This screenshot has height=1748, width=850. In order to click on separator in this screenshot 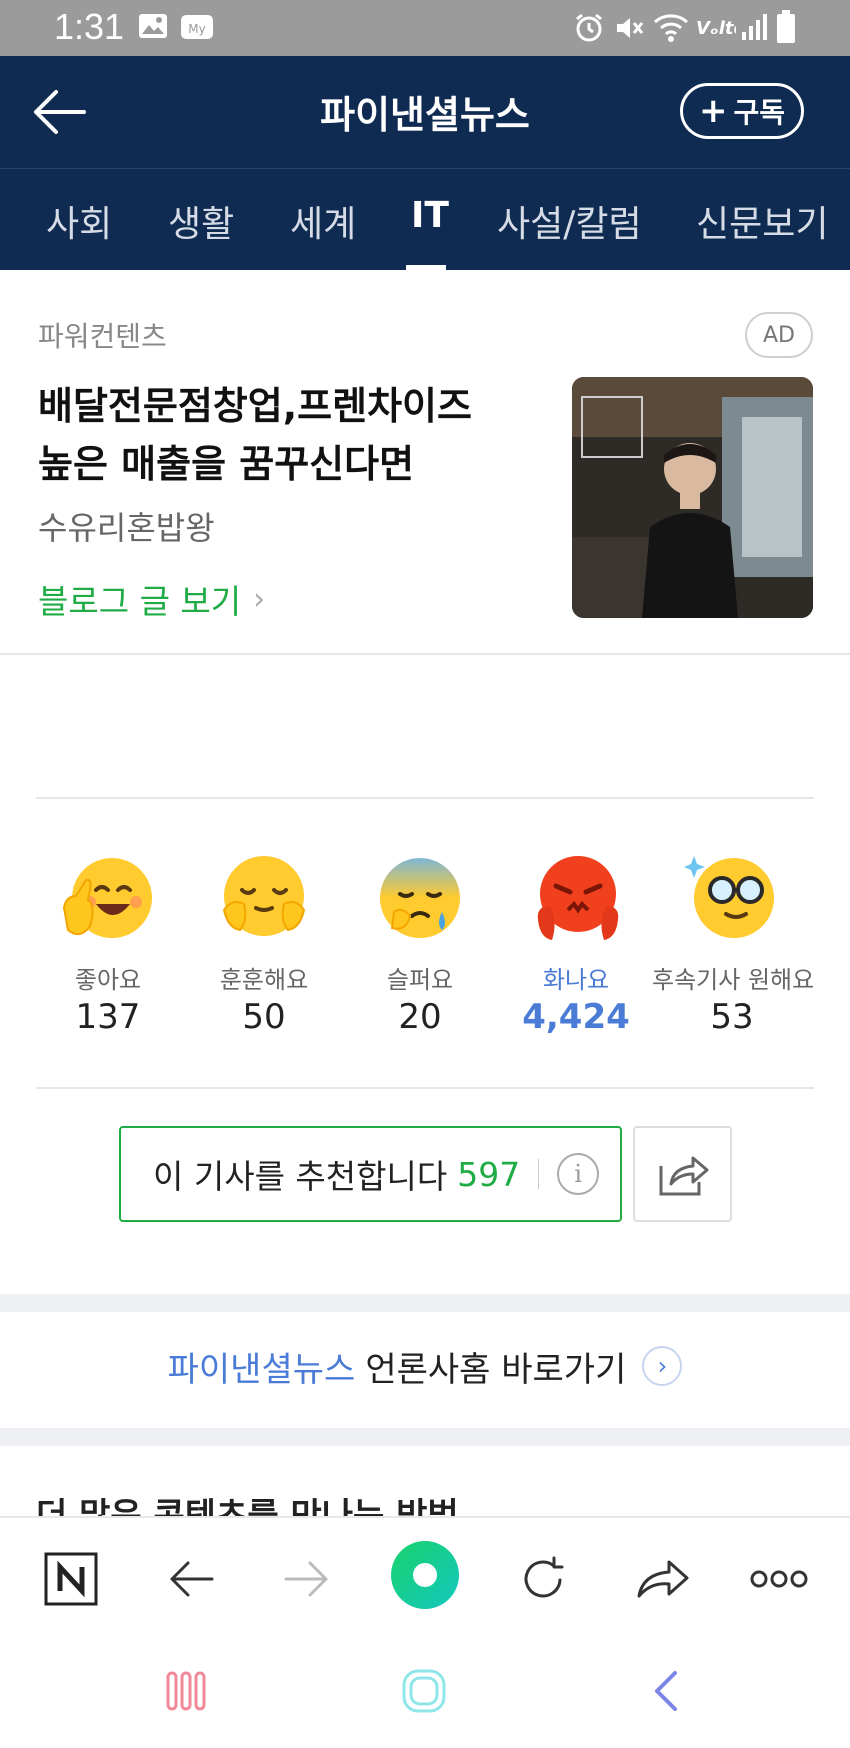, I will do `click(539, 1174)`.